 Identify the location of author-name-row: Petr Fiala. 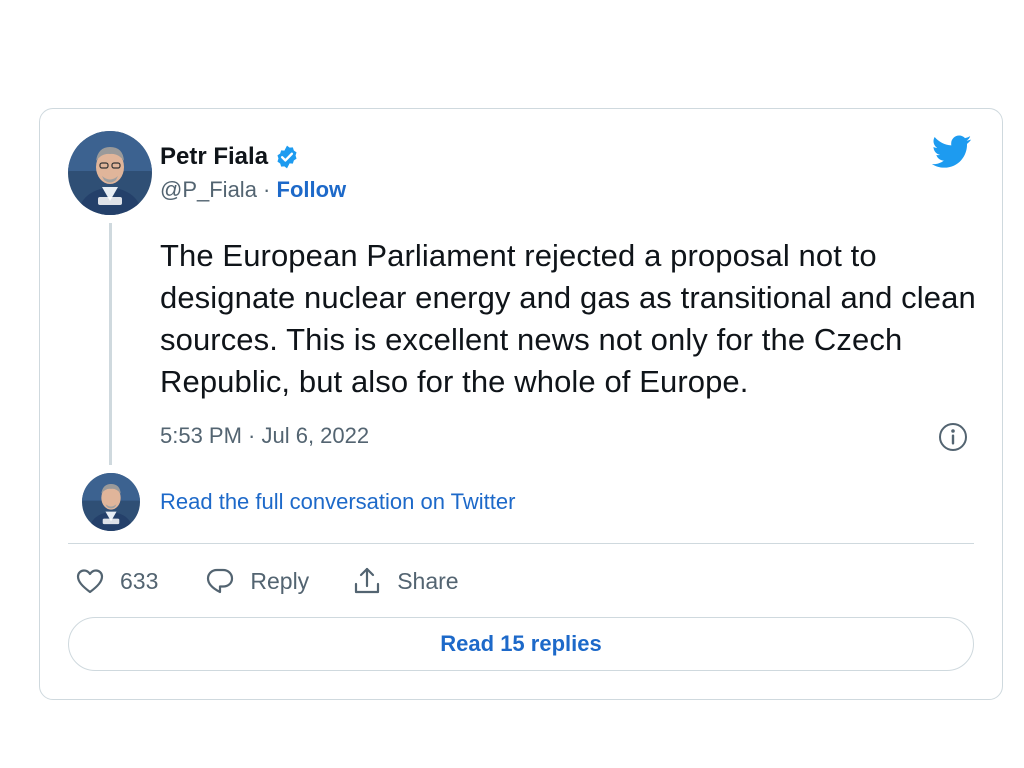
(253, 157).